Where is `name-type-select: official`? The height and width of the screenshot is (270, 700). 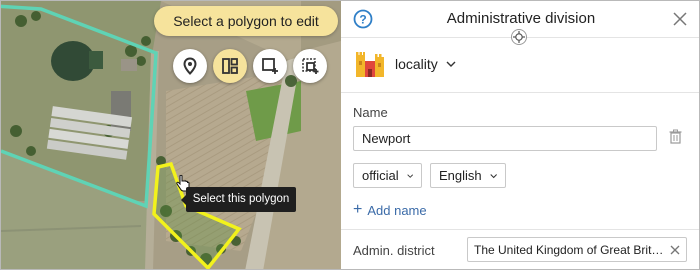
name-type-select: official is located at coordinates (387, 175).